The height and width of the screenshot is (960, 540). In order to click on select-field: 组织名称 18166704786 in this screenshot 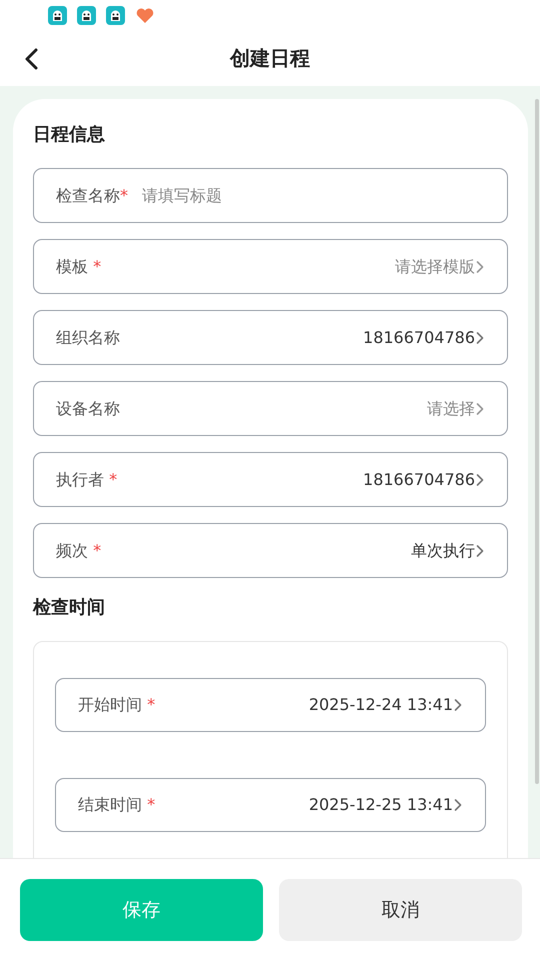, I will do `click(270, 337)`.